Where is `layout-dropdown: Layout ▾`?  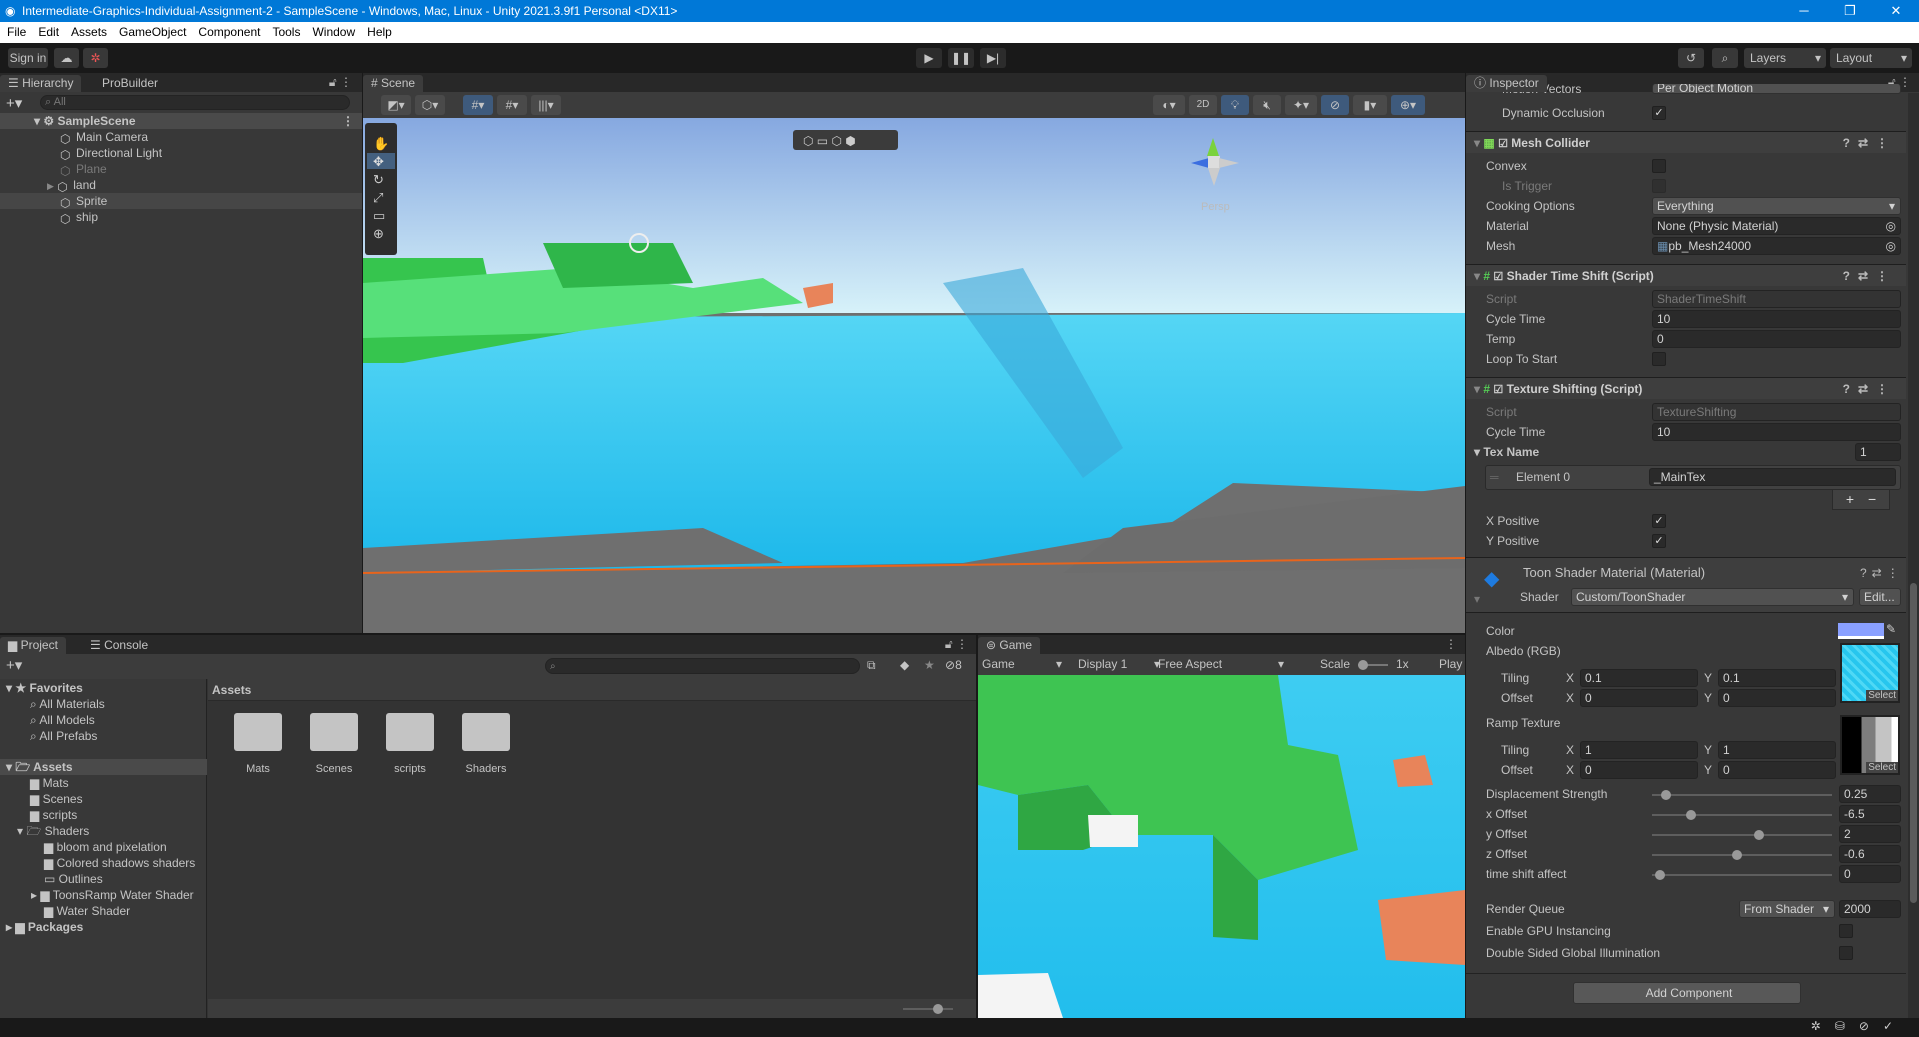
layout-dropdown: Layout ▾ is located at coordinates (1871, 58).